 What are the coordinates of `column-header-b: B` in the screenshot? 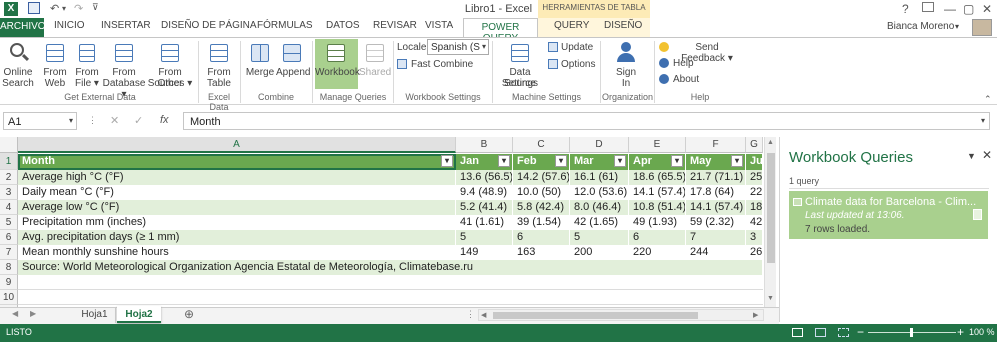 It's located at (484, 145).